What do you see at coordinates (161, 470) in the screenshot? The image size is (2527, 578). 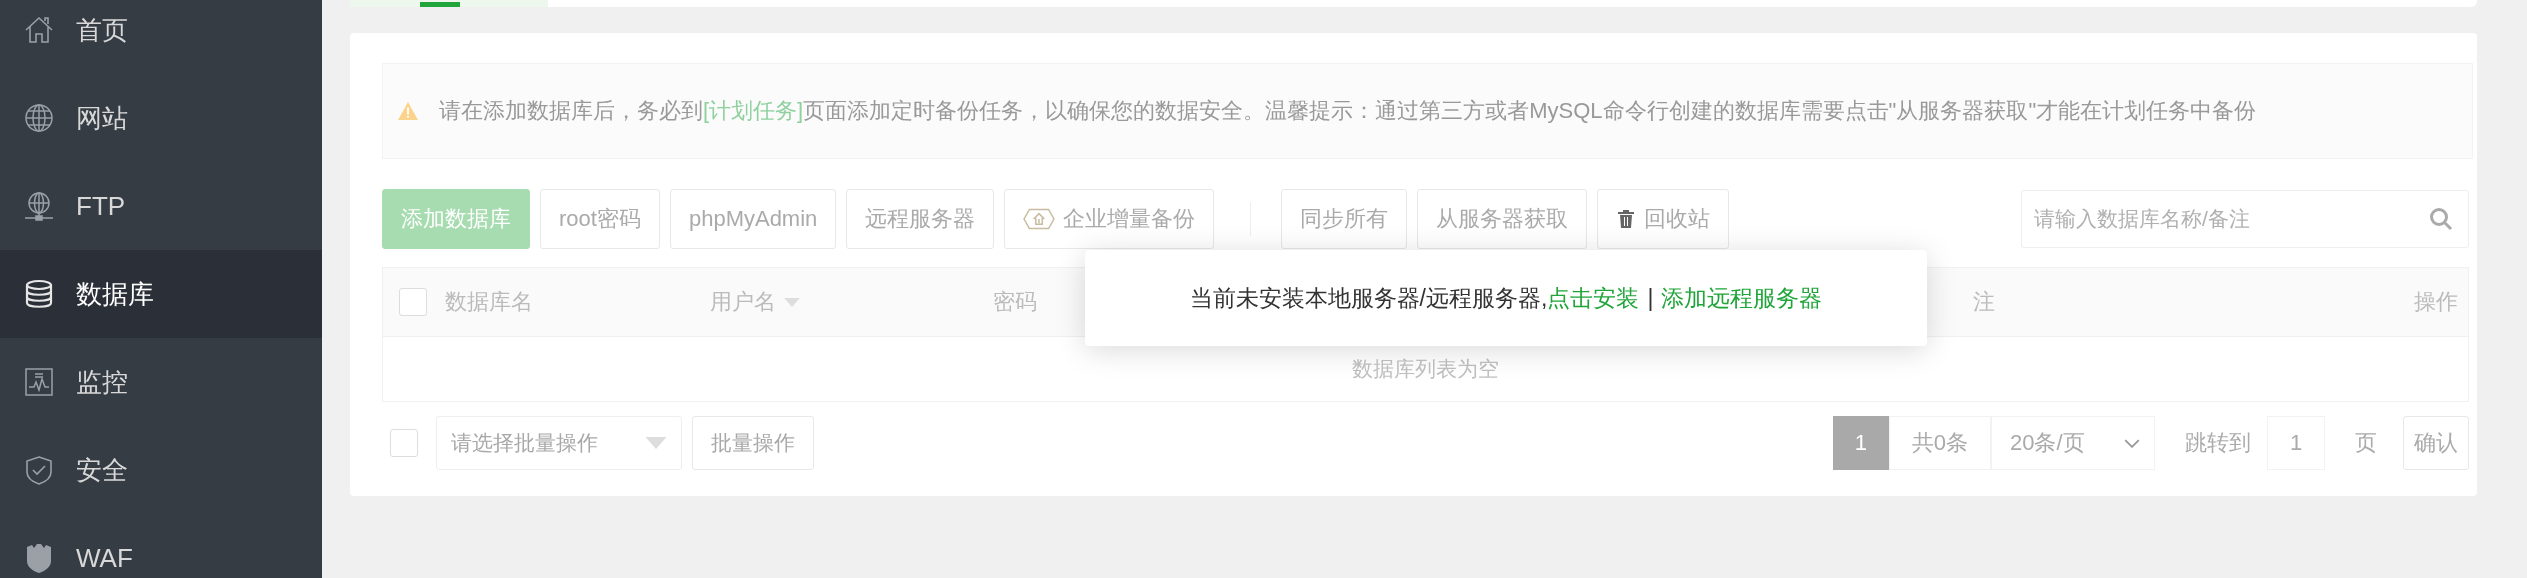 I see `sidebar-item: 安全` at bounding box center [161, 470].